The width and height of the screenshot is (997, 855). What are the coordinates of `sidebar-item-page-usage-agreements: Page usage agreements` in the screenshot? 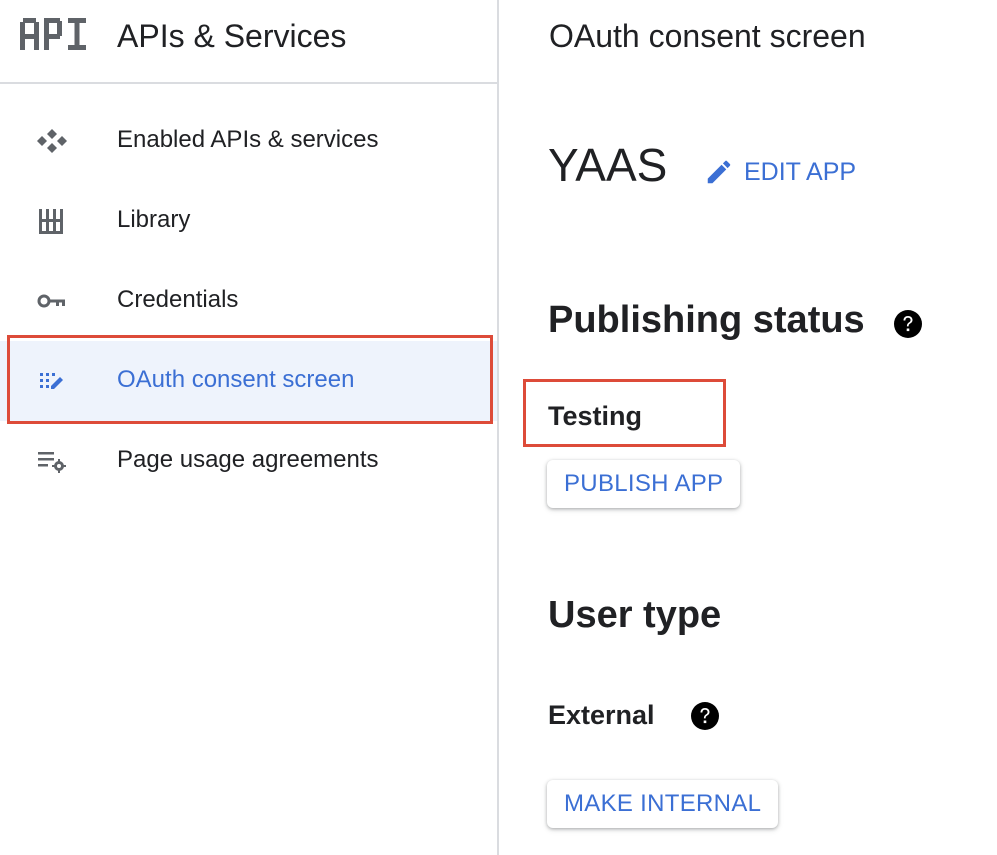 It's located at (248, 461).